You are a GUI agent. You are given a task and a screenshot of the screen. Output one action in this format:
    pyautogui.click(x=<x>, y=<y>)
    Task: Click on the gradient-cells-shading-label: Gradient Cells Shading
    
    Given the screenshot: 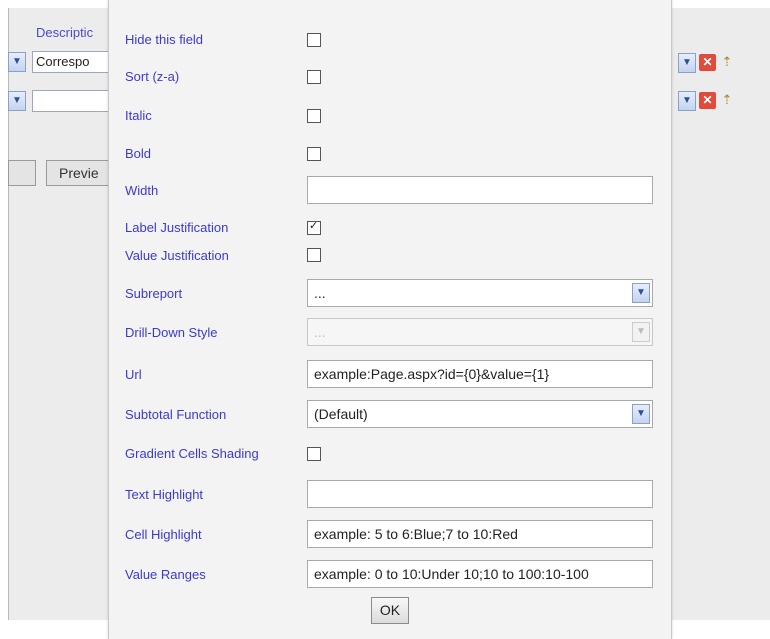 What is the action you would take?
    pyautogui.click(x=192, y=453)
    